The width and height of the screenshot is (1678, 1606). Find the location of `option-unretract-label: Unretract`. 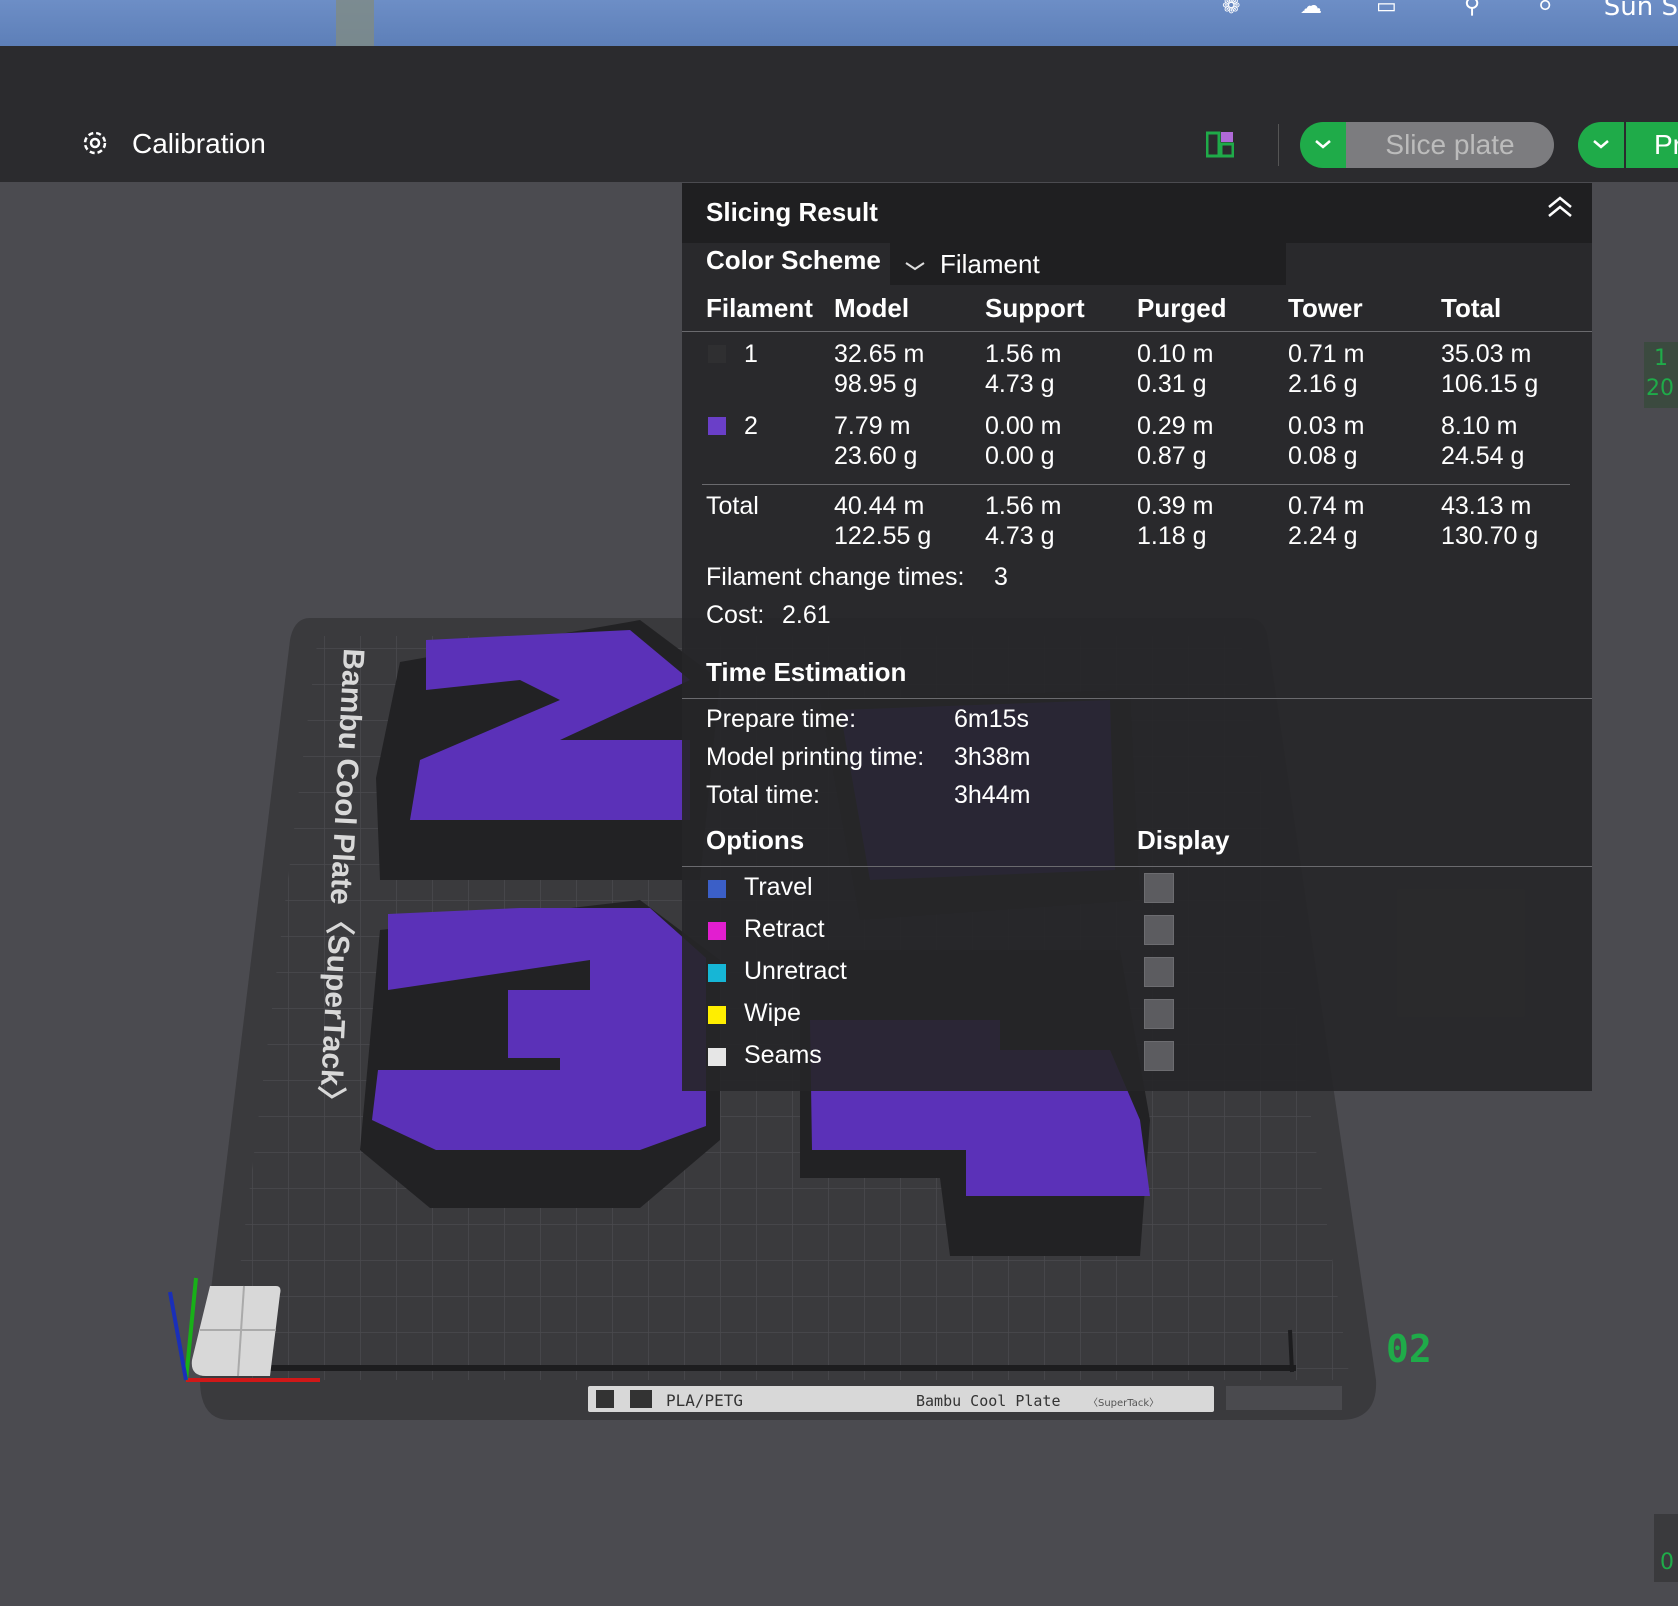

option-unretract-label: Unretract is located at coordinates (795, 971).